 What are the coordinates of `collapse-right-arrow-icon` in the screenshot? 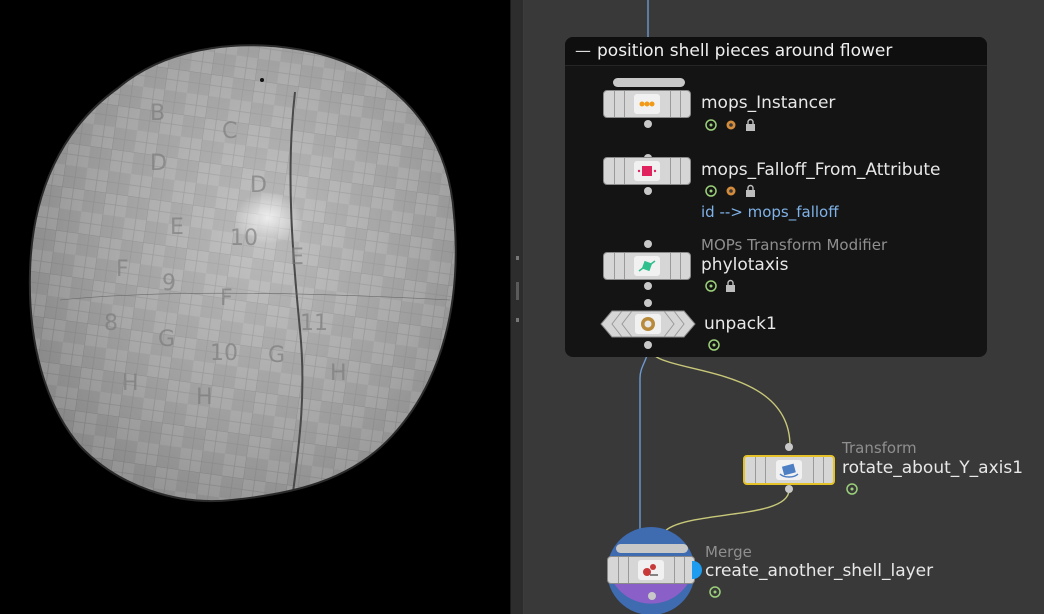 It's located at (517, 320).